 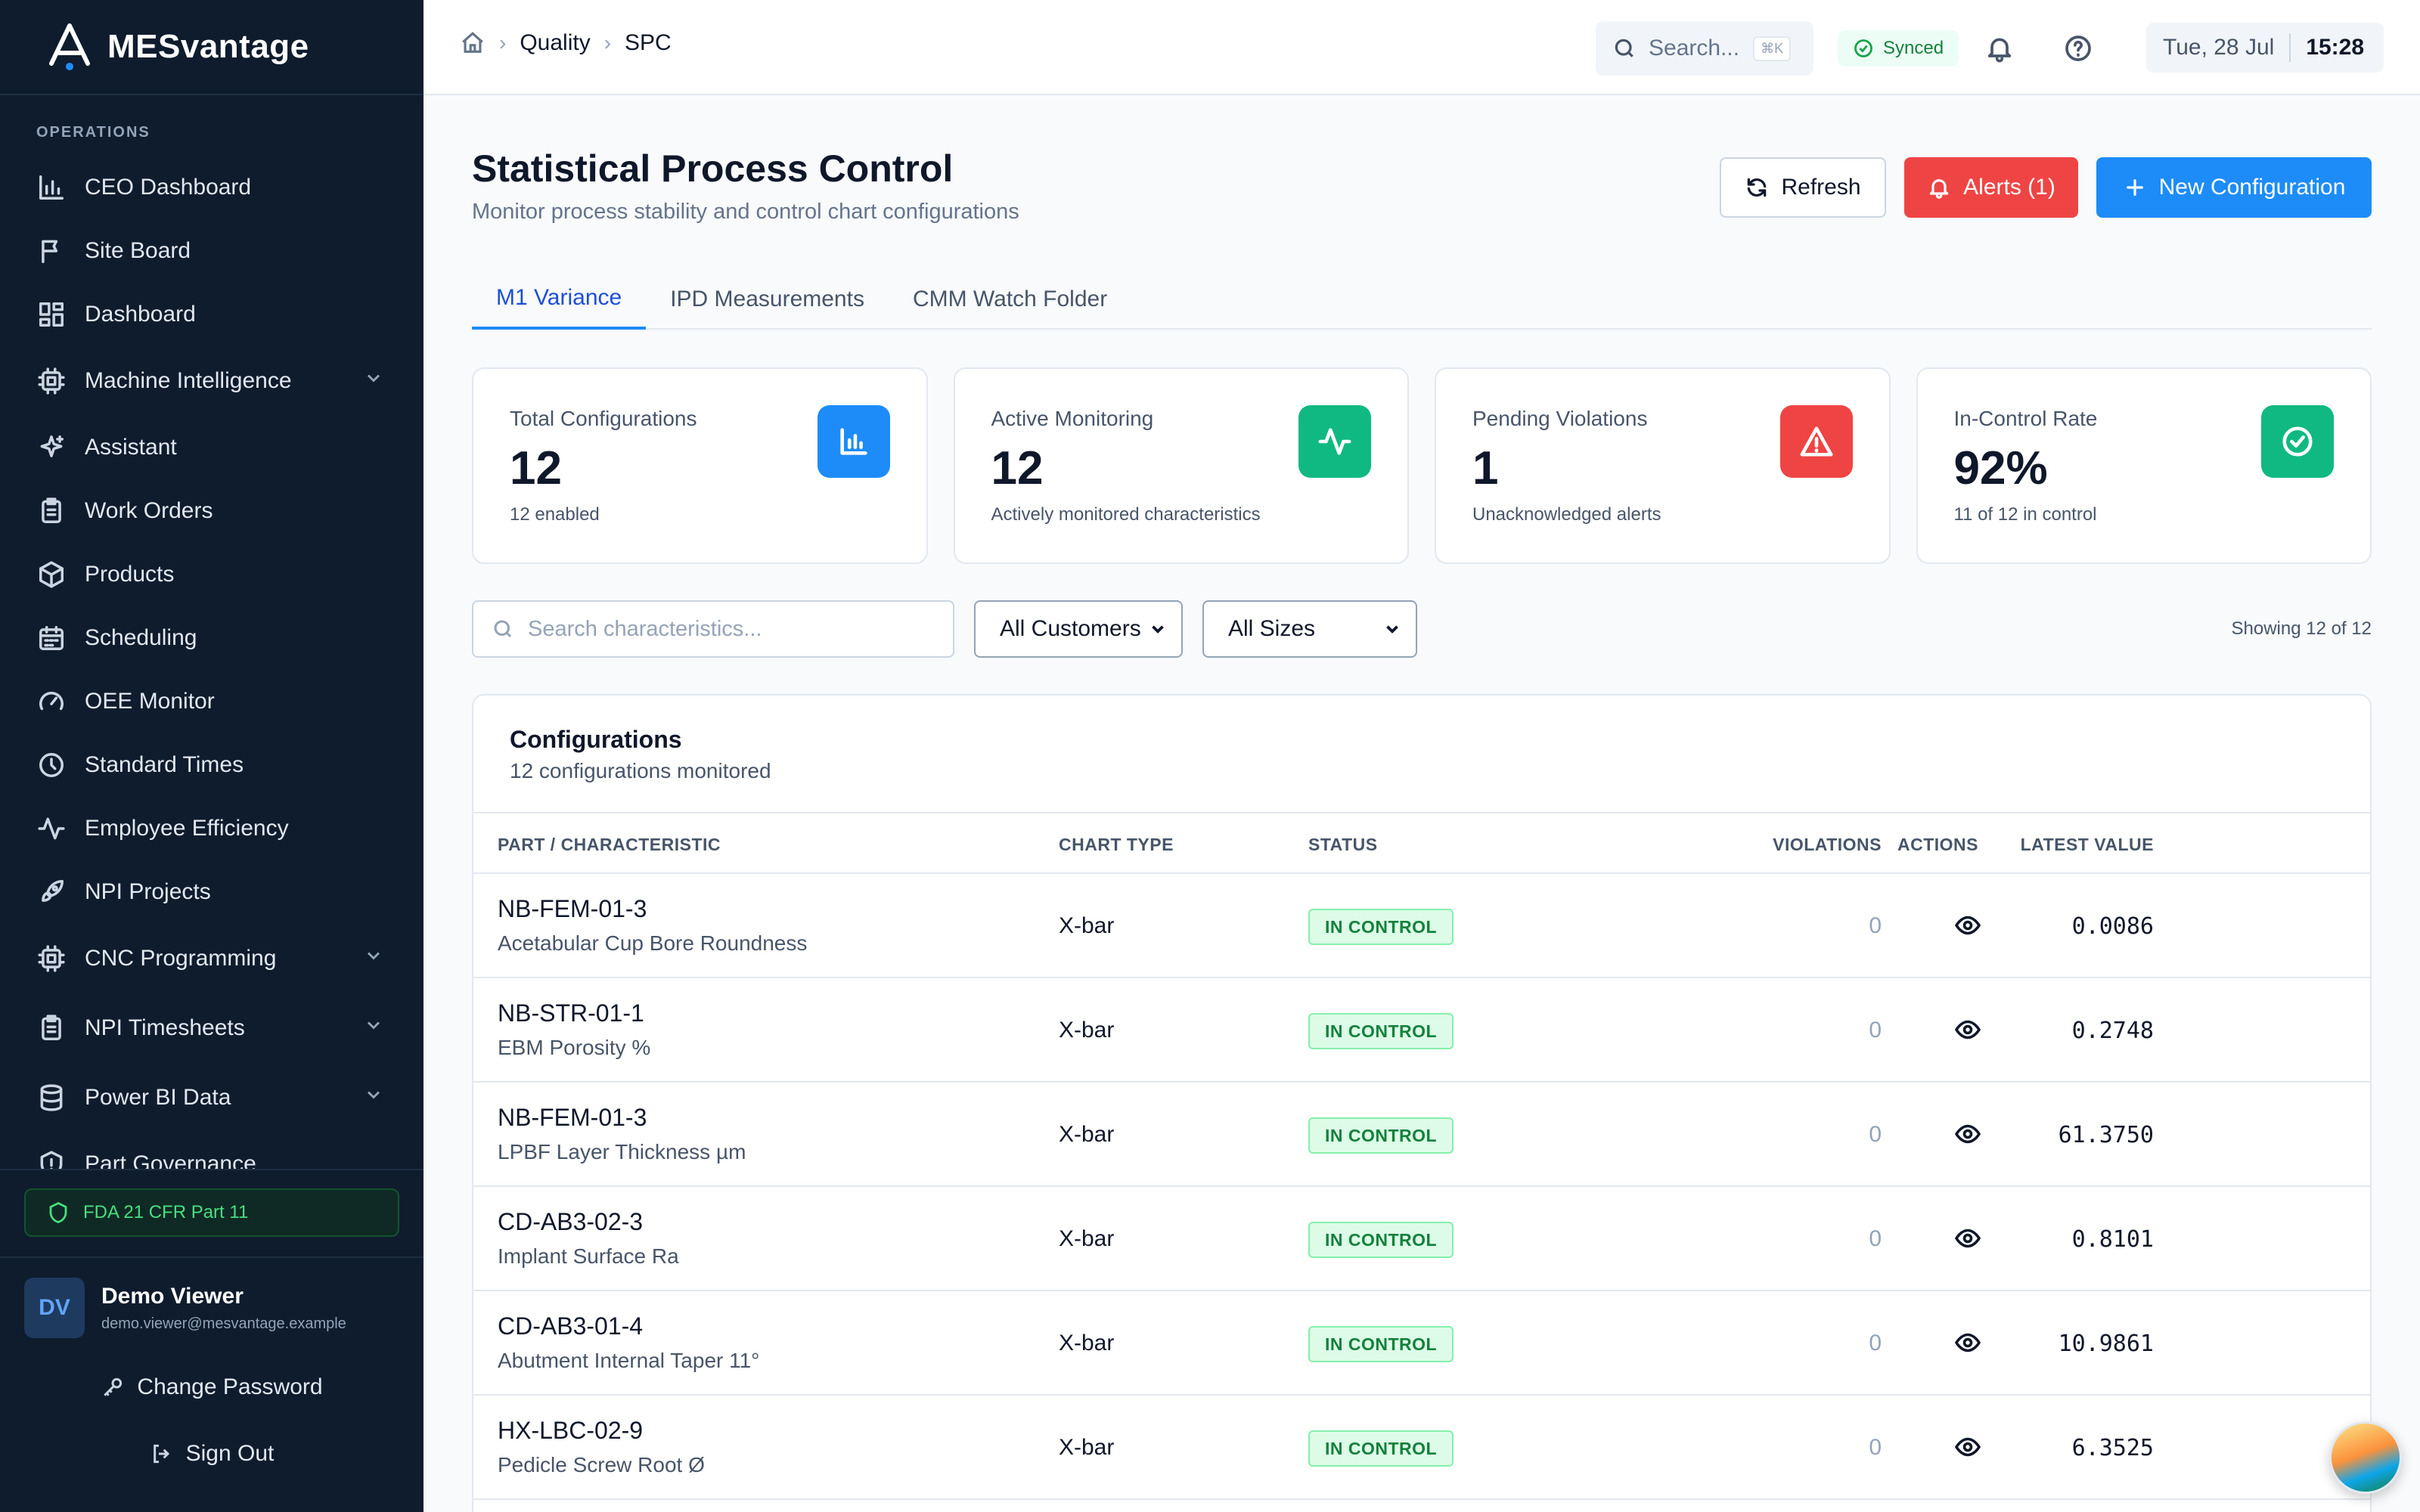 What do you see at coordinates (473, 43) in the screenshot?
I see `home-icon` at bounding box center [473, 43].